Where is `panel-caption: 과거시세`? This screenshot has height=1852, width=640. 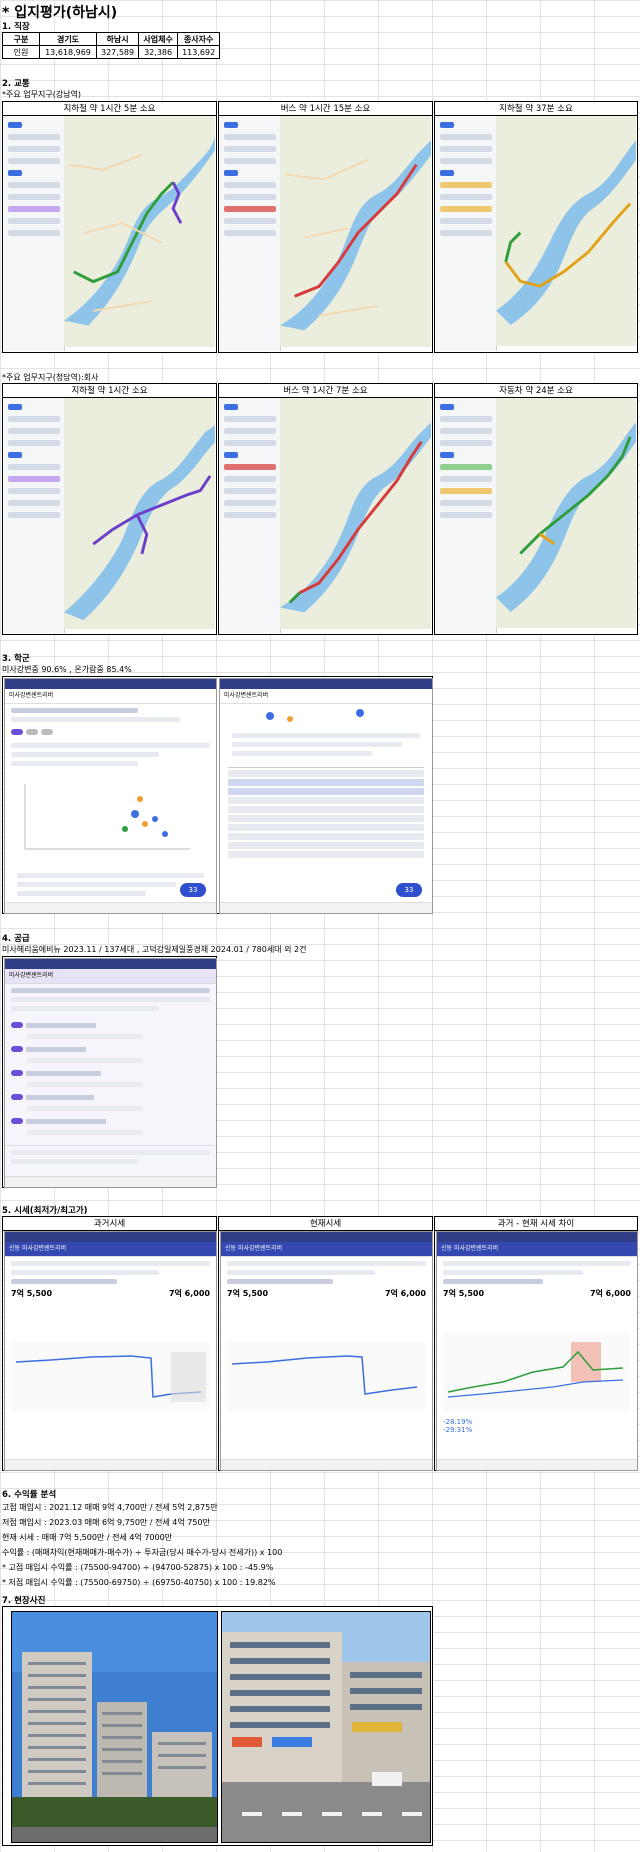 panel-caption: 과거시세 is located at coordinates (109, 1224).